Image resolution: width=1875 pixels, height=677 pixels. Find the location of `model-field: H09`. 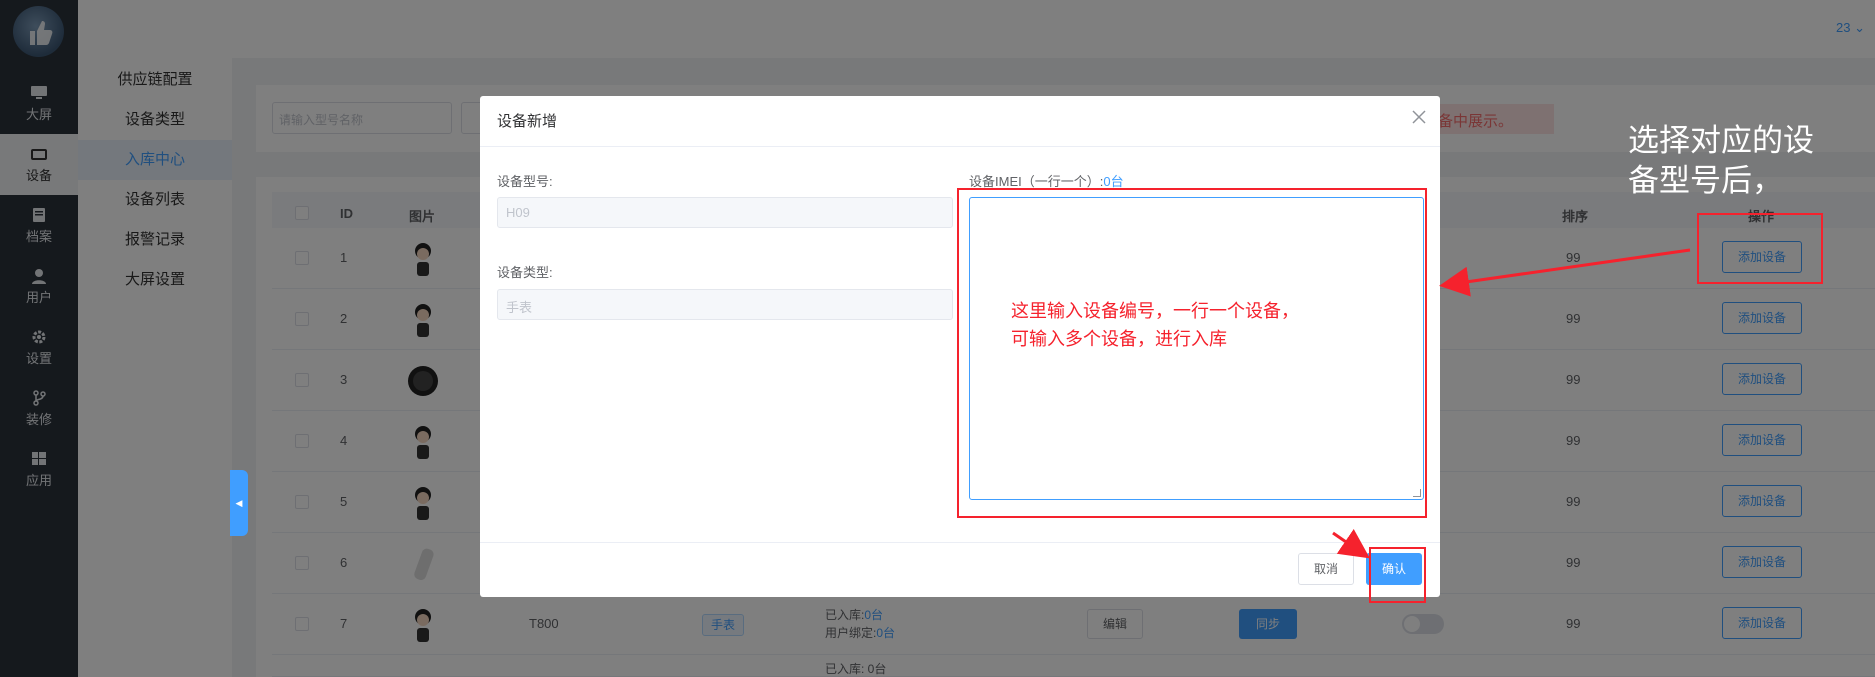

model-field: H09 is located at coordinates (725, 212).